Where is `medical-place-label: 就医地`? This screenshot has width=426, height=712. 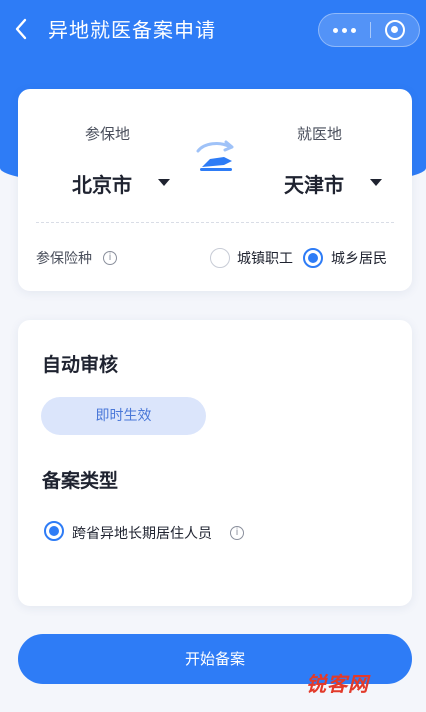
medical-place-label: 就医地 is located at coordinates (320, 134).